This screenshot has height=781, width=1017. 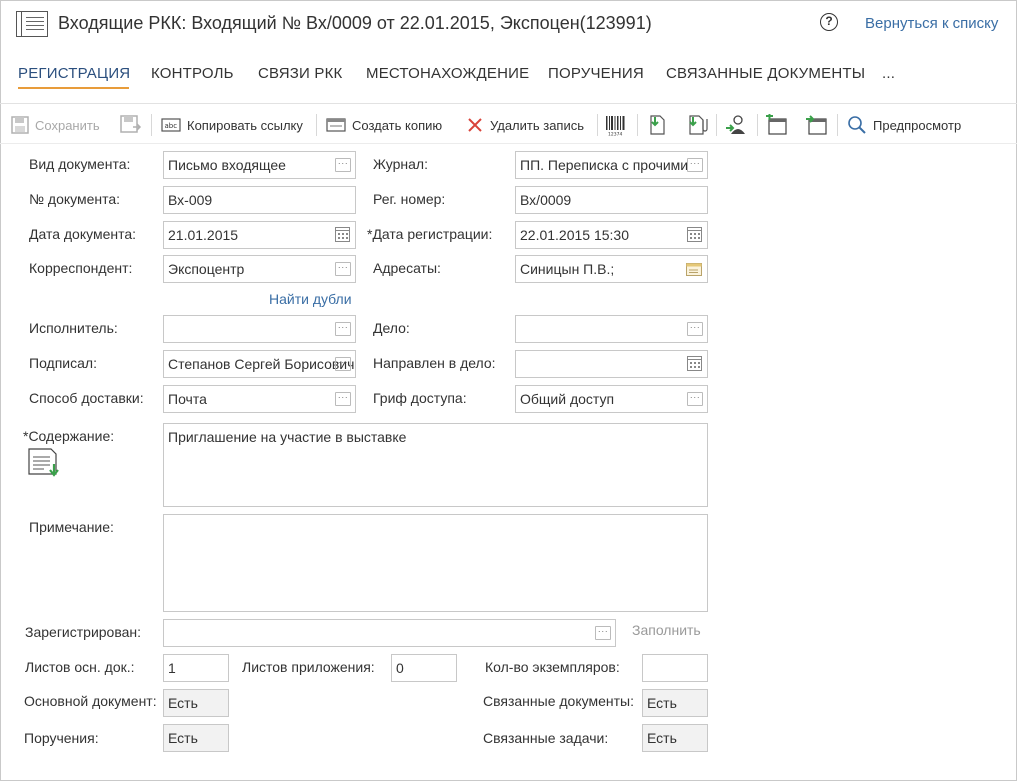 What do you see at coordinates (735, 124) in the screenshot?
I see `user-arrow-icon` at bounding box center [735, 124].